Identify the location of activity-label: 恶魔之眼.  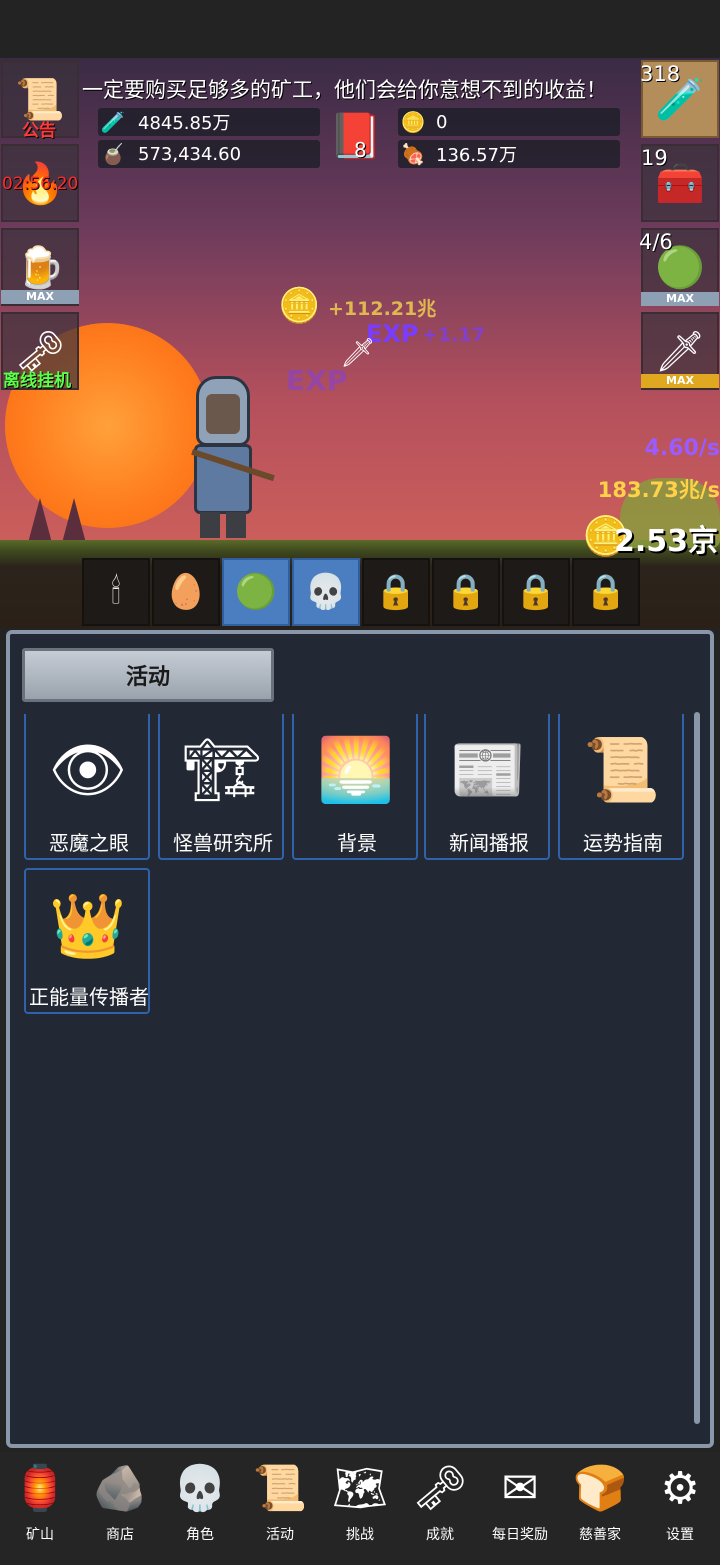
(89, 843).